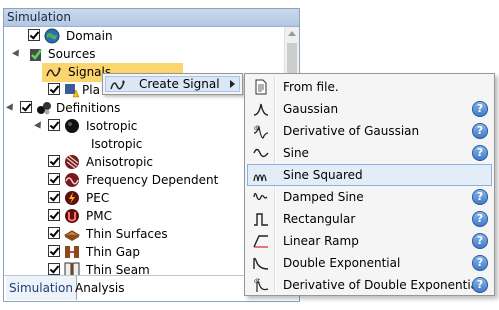  Describe the element at coordinates (54, 179) in the screenshot. I see `frequency-dependent-checkbox` at that location.